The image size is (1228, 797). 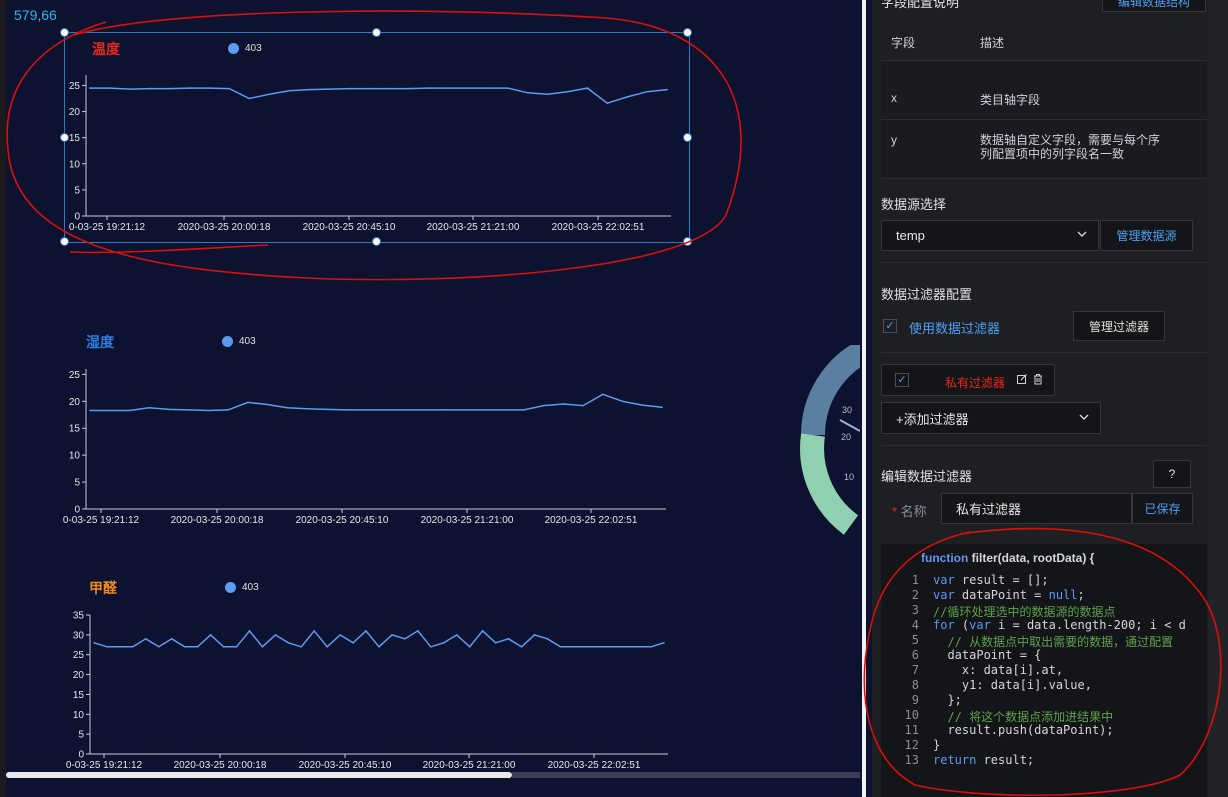 What do you see at coordinates (932, 419) in the screenshot?
I see `add-filter-label: +添加过滤器` at bounding box center [932, 419].